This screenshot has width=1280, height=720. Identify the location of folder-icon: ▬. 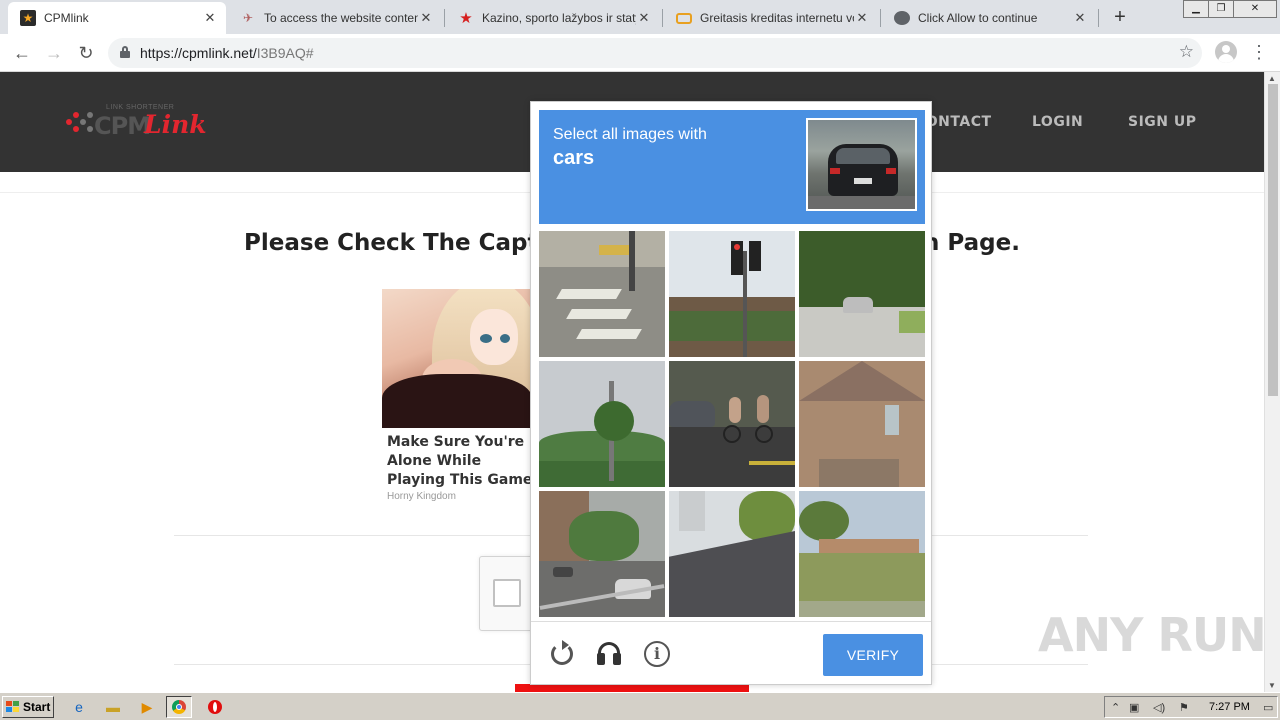
(113, 707).